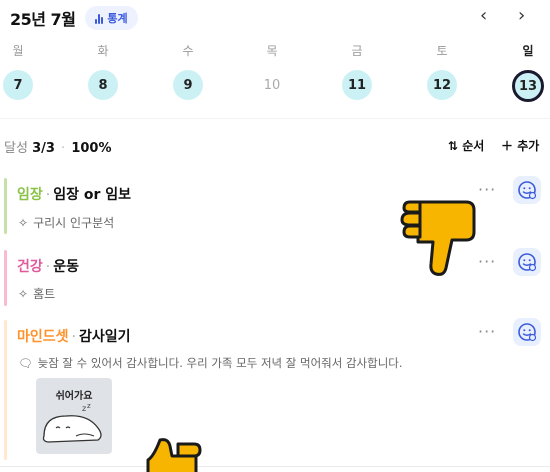 The height and width of the screenshot is (472, 550). I want to click on date-circle: 8, so click(103, 85).